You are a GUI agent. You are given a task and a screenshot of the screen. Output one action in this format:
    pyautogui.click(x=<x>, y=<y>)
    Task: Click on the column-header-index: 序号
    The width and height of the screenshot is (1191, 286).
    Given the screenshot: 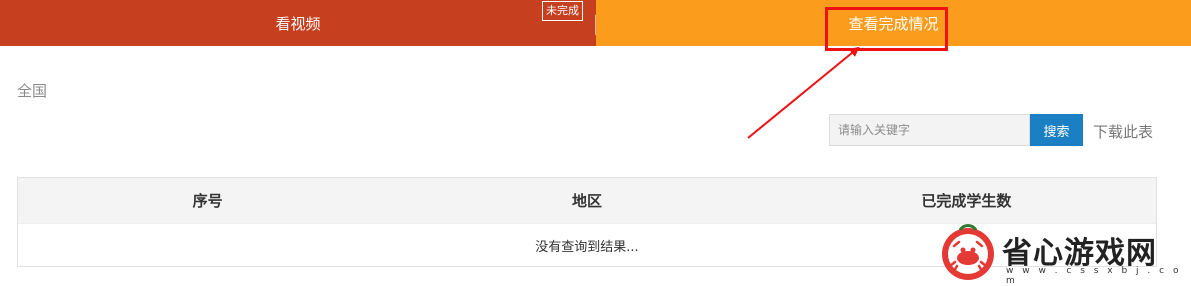 What is the action you would take?
    pyautogui.click(x=207, y=200)
    